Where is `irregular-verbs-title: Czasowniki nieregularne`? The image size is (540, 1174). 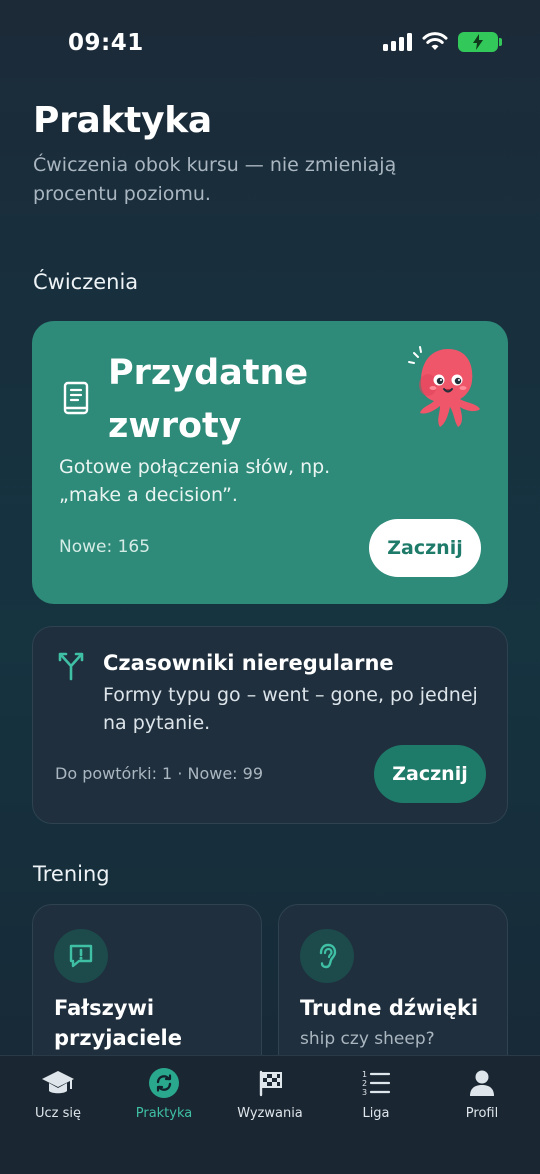 irregular-verbs-title: Czasowniki nieregularne is located at coordinates (248, 663).